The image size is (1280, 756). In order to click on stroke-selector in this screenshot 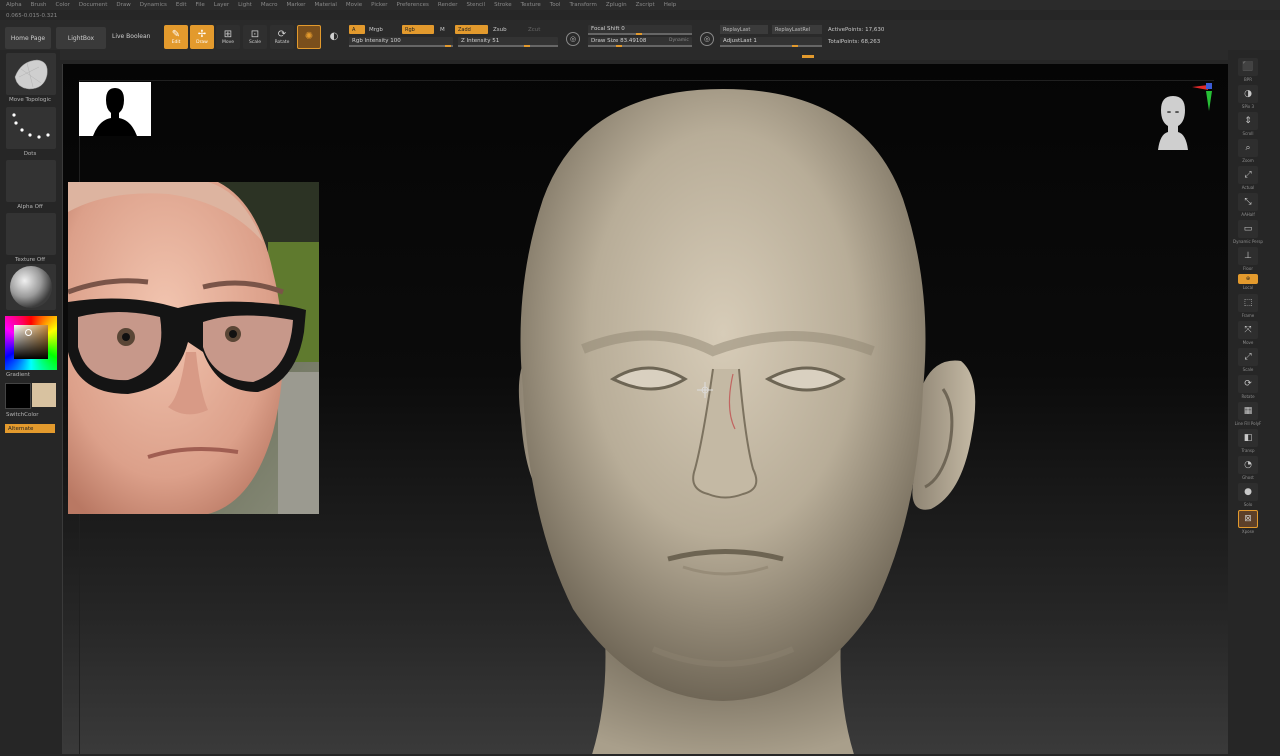, I will do `click(31, 128)`.